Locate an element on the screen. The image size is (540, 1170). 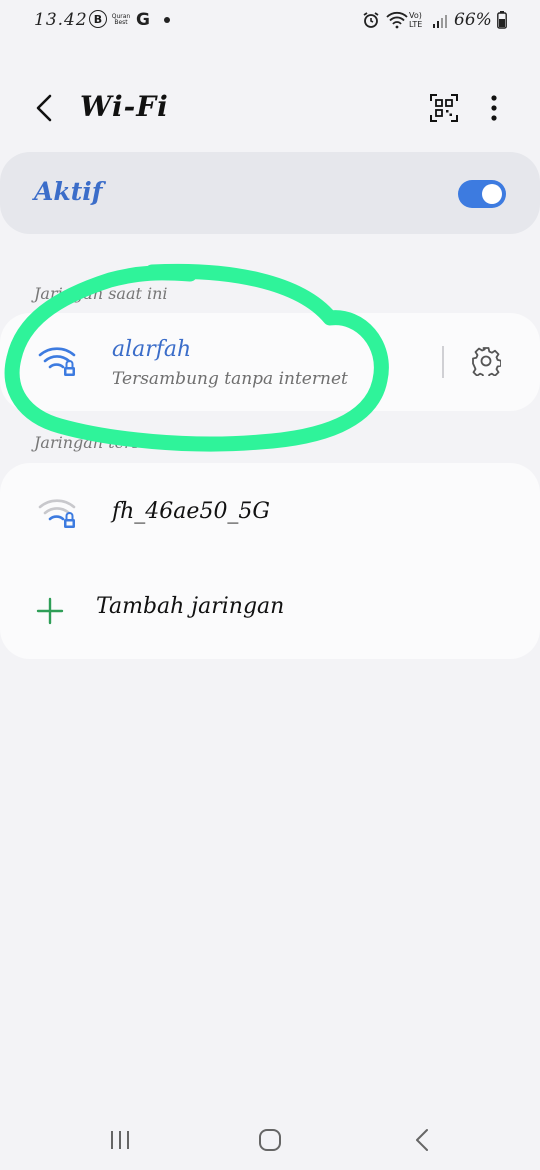
more-options-button is located at coordinates (494, 108).